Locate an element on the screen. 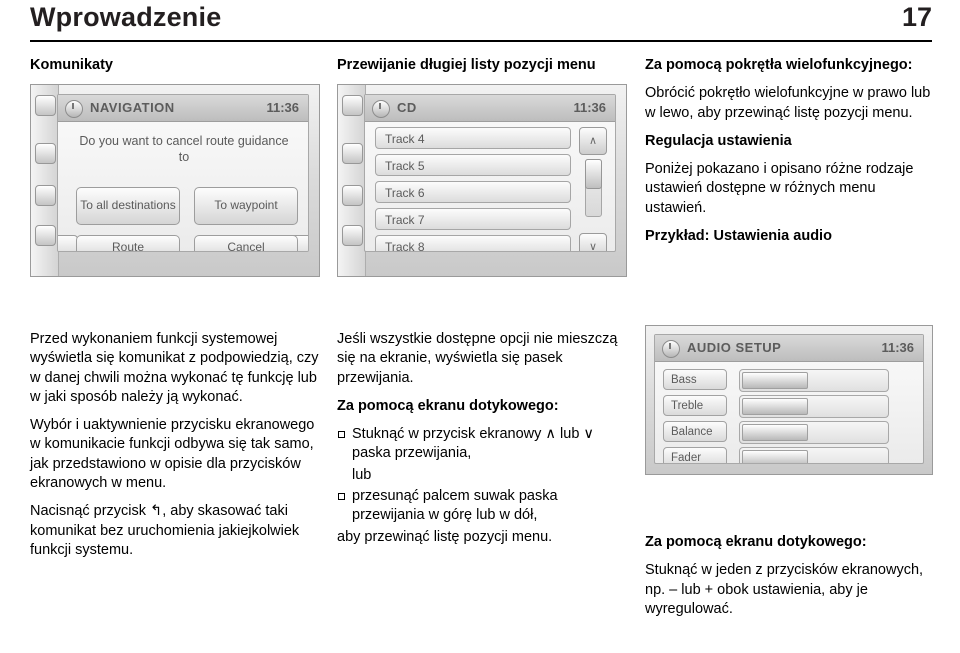  column2-heading: Przewijanie długiej listy pozycji menu is located at coordinates (466, 65).